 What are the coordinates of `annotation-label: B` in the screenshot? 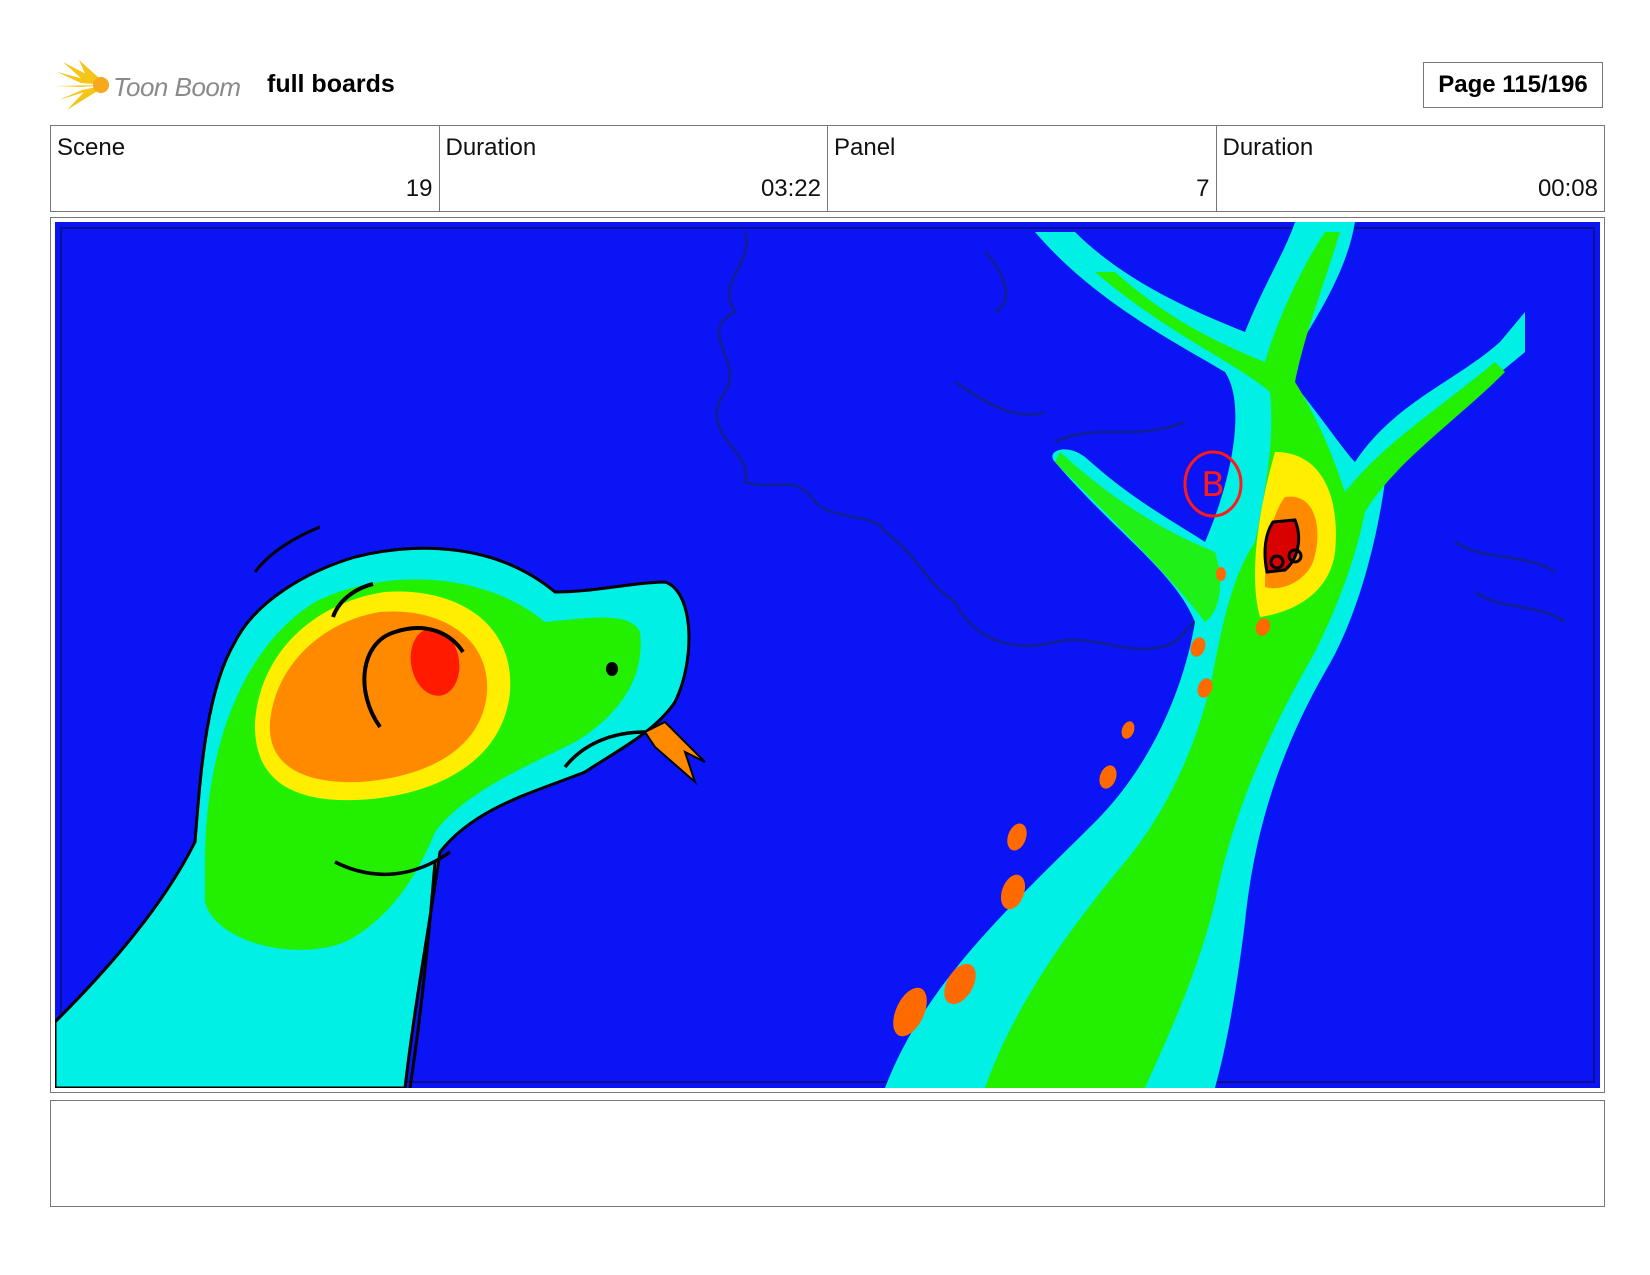 It's located at (1212, 485).